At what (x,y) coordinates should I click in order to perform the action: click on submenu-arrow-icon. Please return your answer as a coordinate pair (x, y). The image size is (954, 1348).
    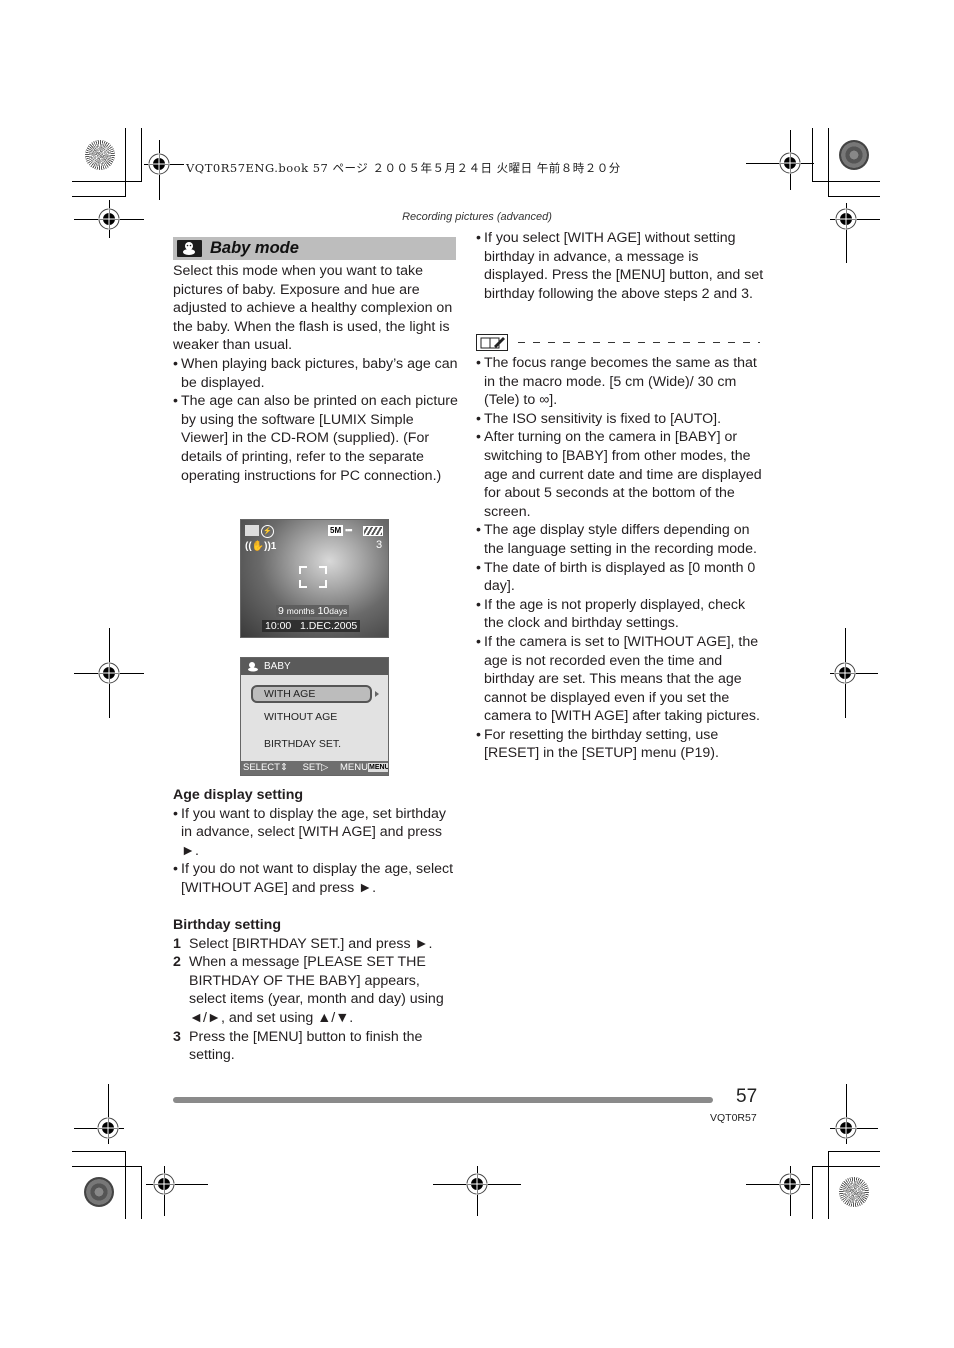
    Looking at the image, I should click on (377, 694).